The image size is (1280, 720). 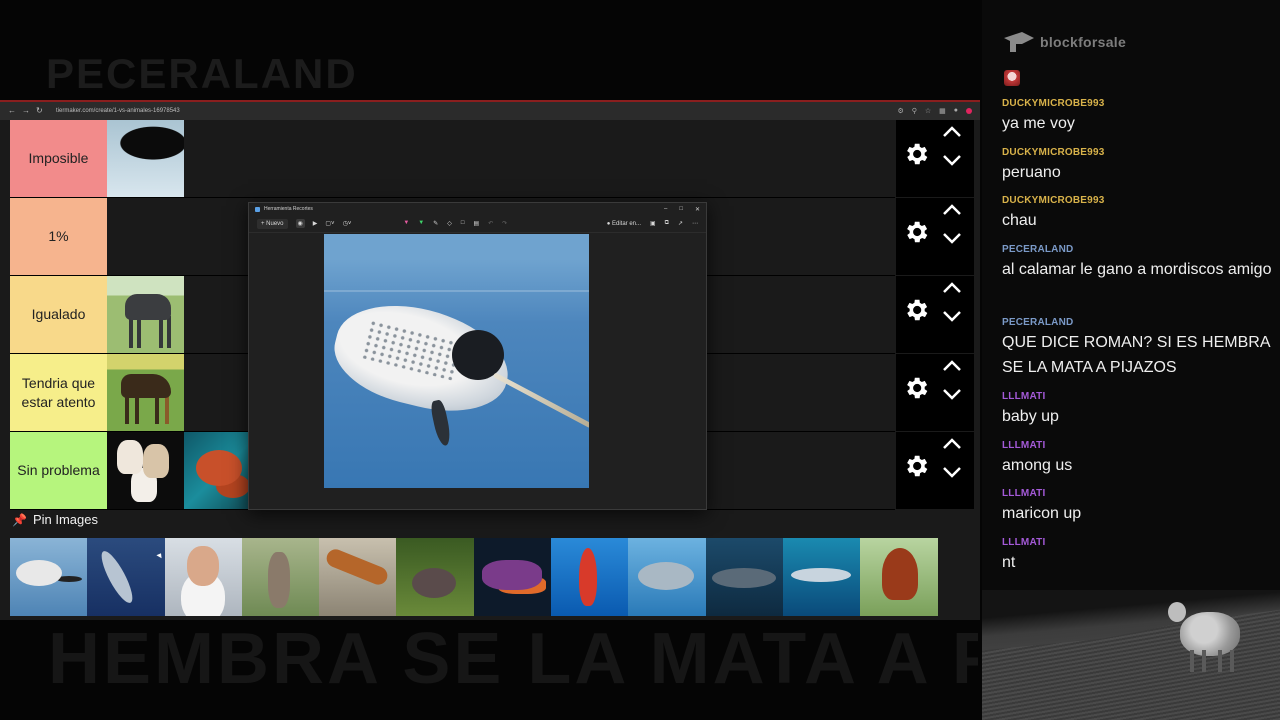 I want to click on water-surface, so click(x=456, y=291).